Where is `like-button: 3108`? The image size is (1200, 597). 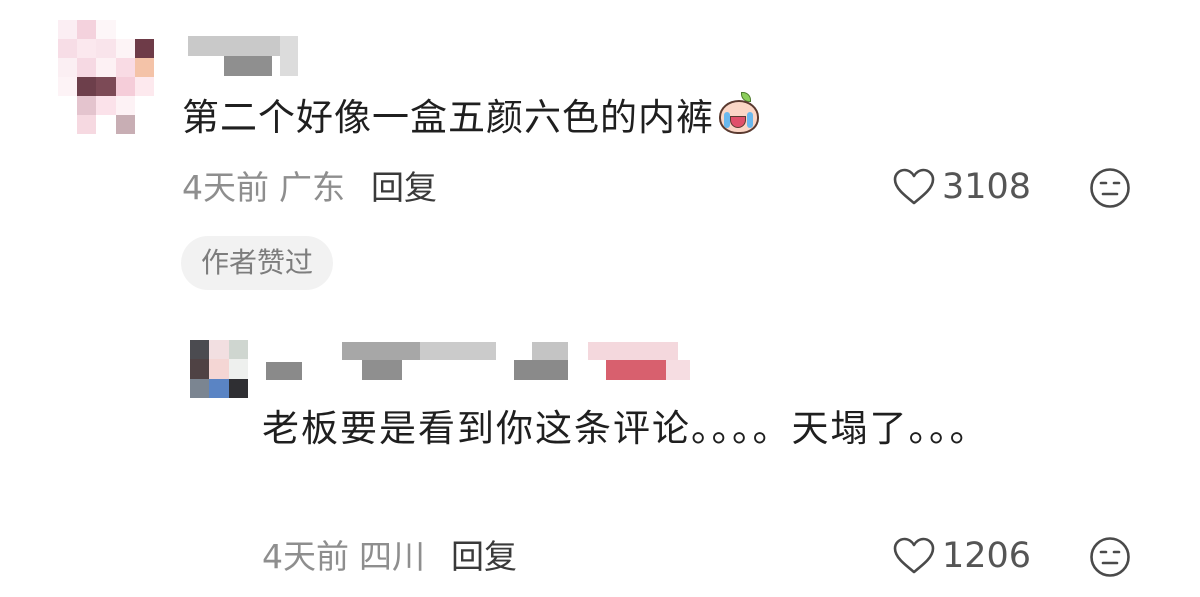 like-button: 3108 is located at coordinates (961, 187).